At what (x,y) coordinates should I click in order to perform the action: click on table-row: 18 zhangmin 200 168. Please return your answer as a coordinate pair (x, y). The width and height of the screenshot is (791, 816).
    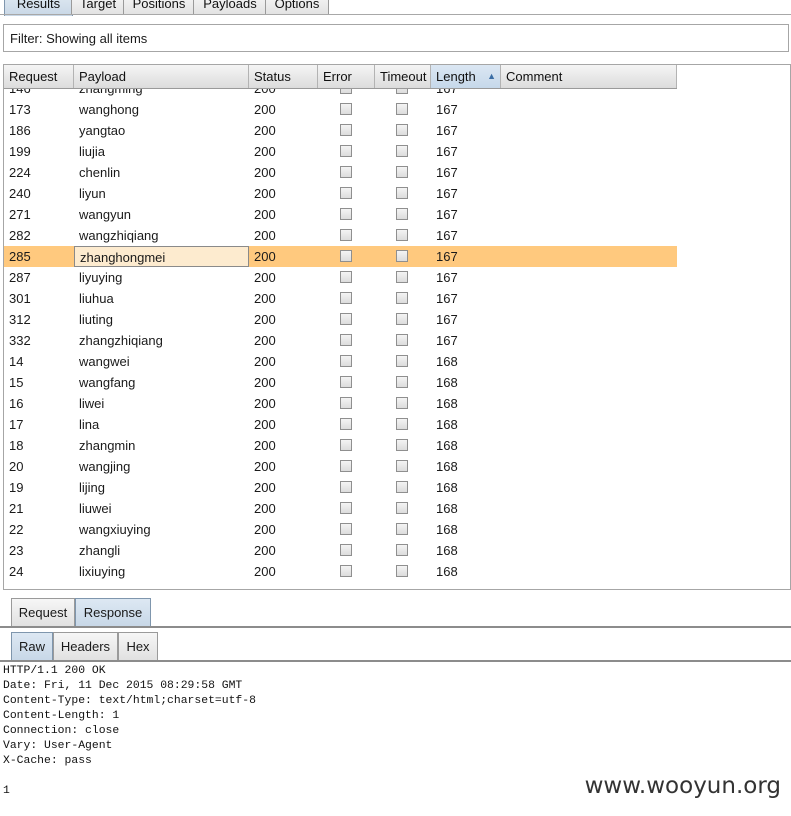
    Looking at the image, I should click on (340, 445).